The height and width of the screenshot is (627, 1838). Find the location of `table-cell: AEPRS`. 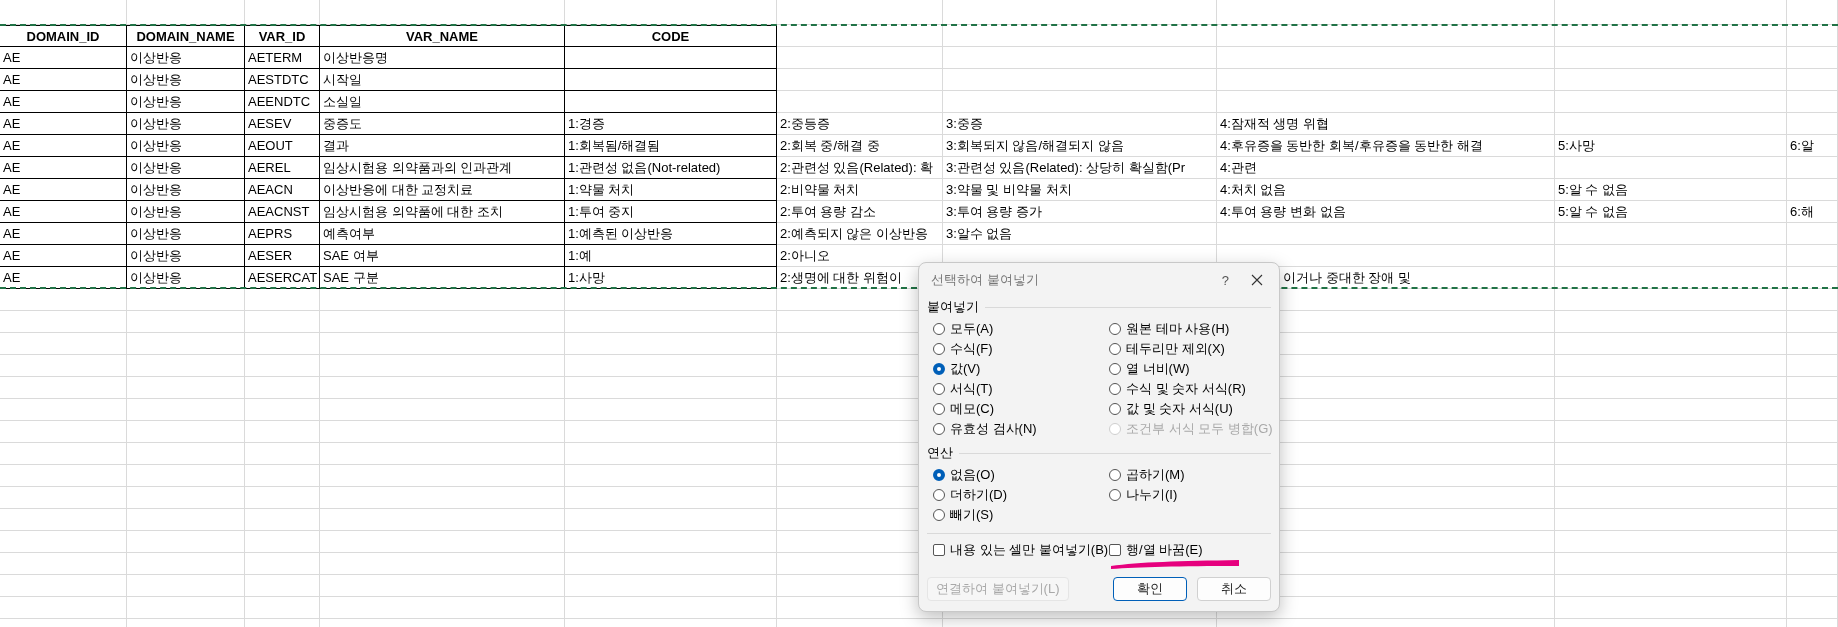

table-cell: AEPRS is located at coordinates (282, 234).